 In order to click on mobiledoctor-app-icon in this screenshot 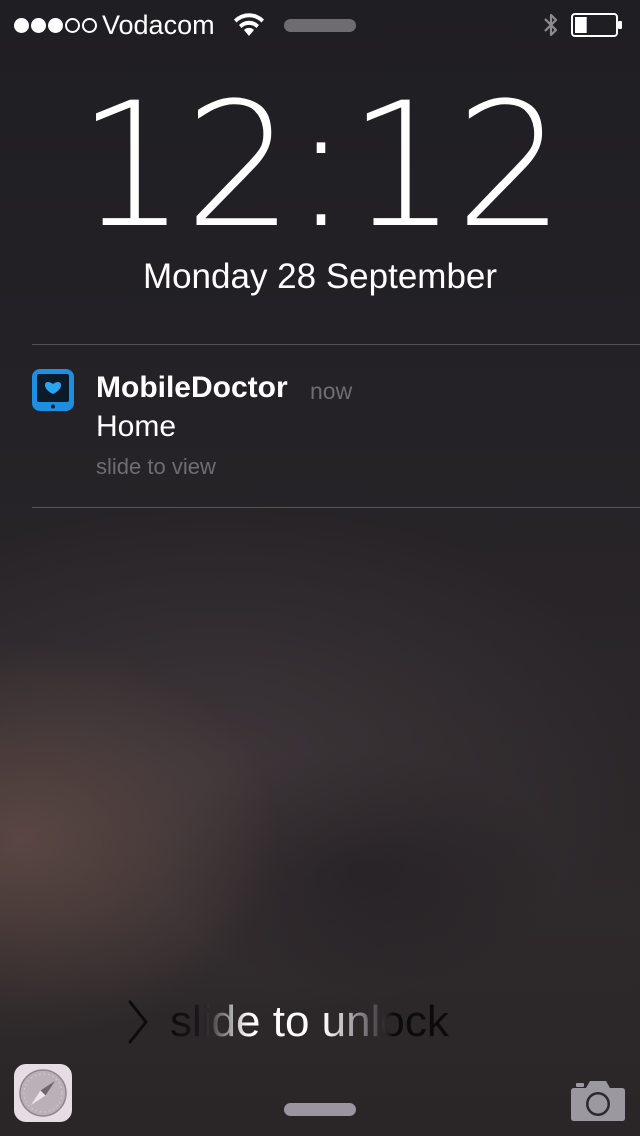, I will do `click(53, 390)`.